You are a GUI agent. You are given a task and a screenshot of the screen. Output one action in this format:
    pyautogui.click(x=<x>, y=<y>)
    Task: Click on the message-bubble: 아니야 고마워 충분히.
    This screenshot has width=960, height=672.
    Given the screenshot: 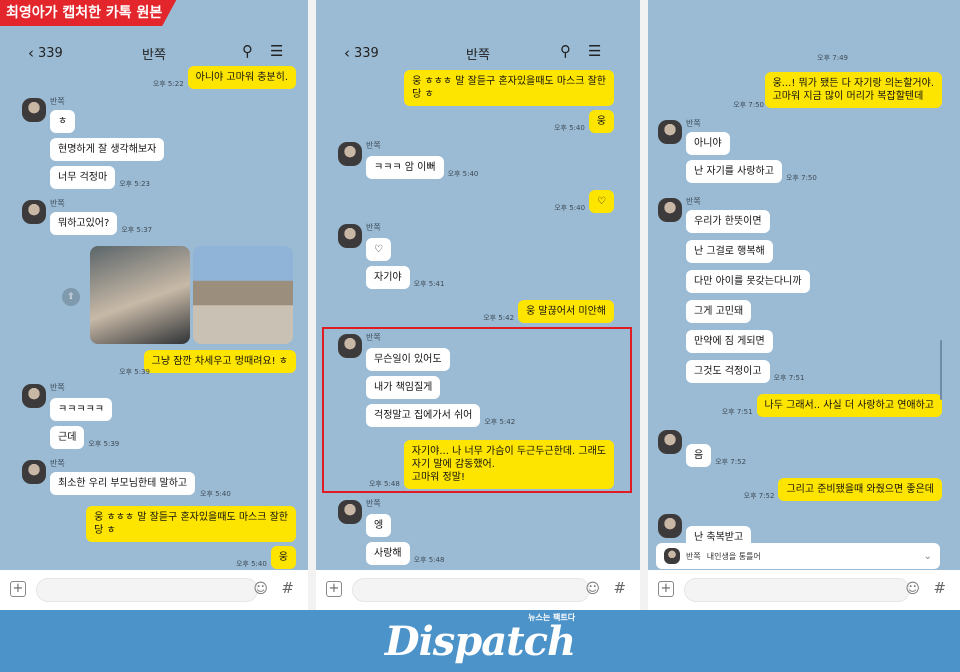 What is the action you would take?
    pyautogui.click(x=241, y=77)
    